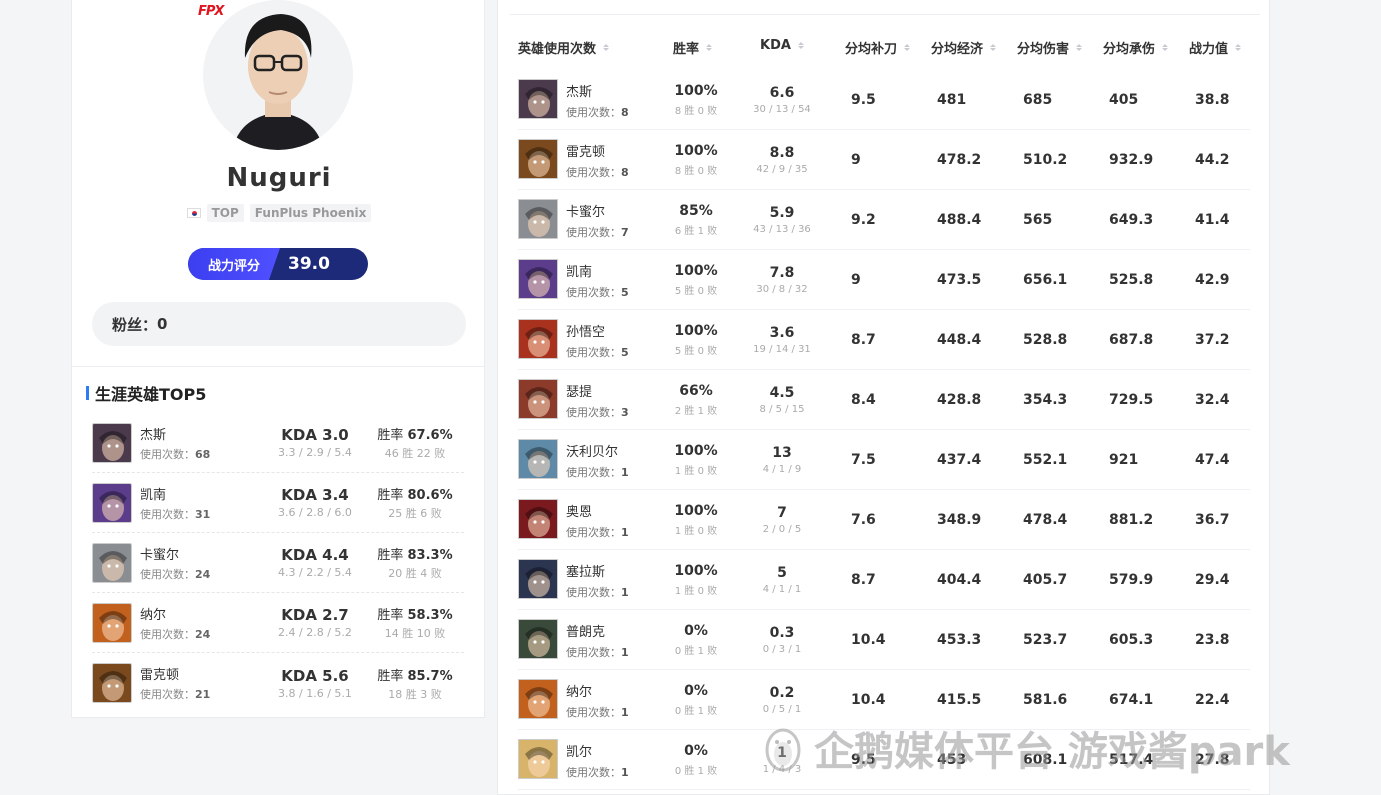 This screenshot has height=795, width=1381. I want to click on damage-cell: 608.1, so click(1045, 760).